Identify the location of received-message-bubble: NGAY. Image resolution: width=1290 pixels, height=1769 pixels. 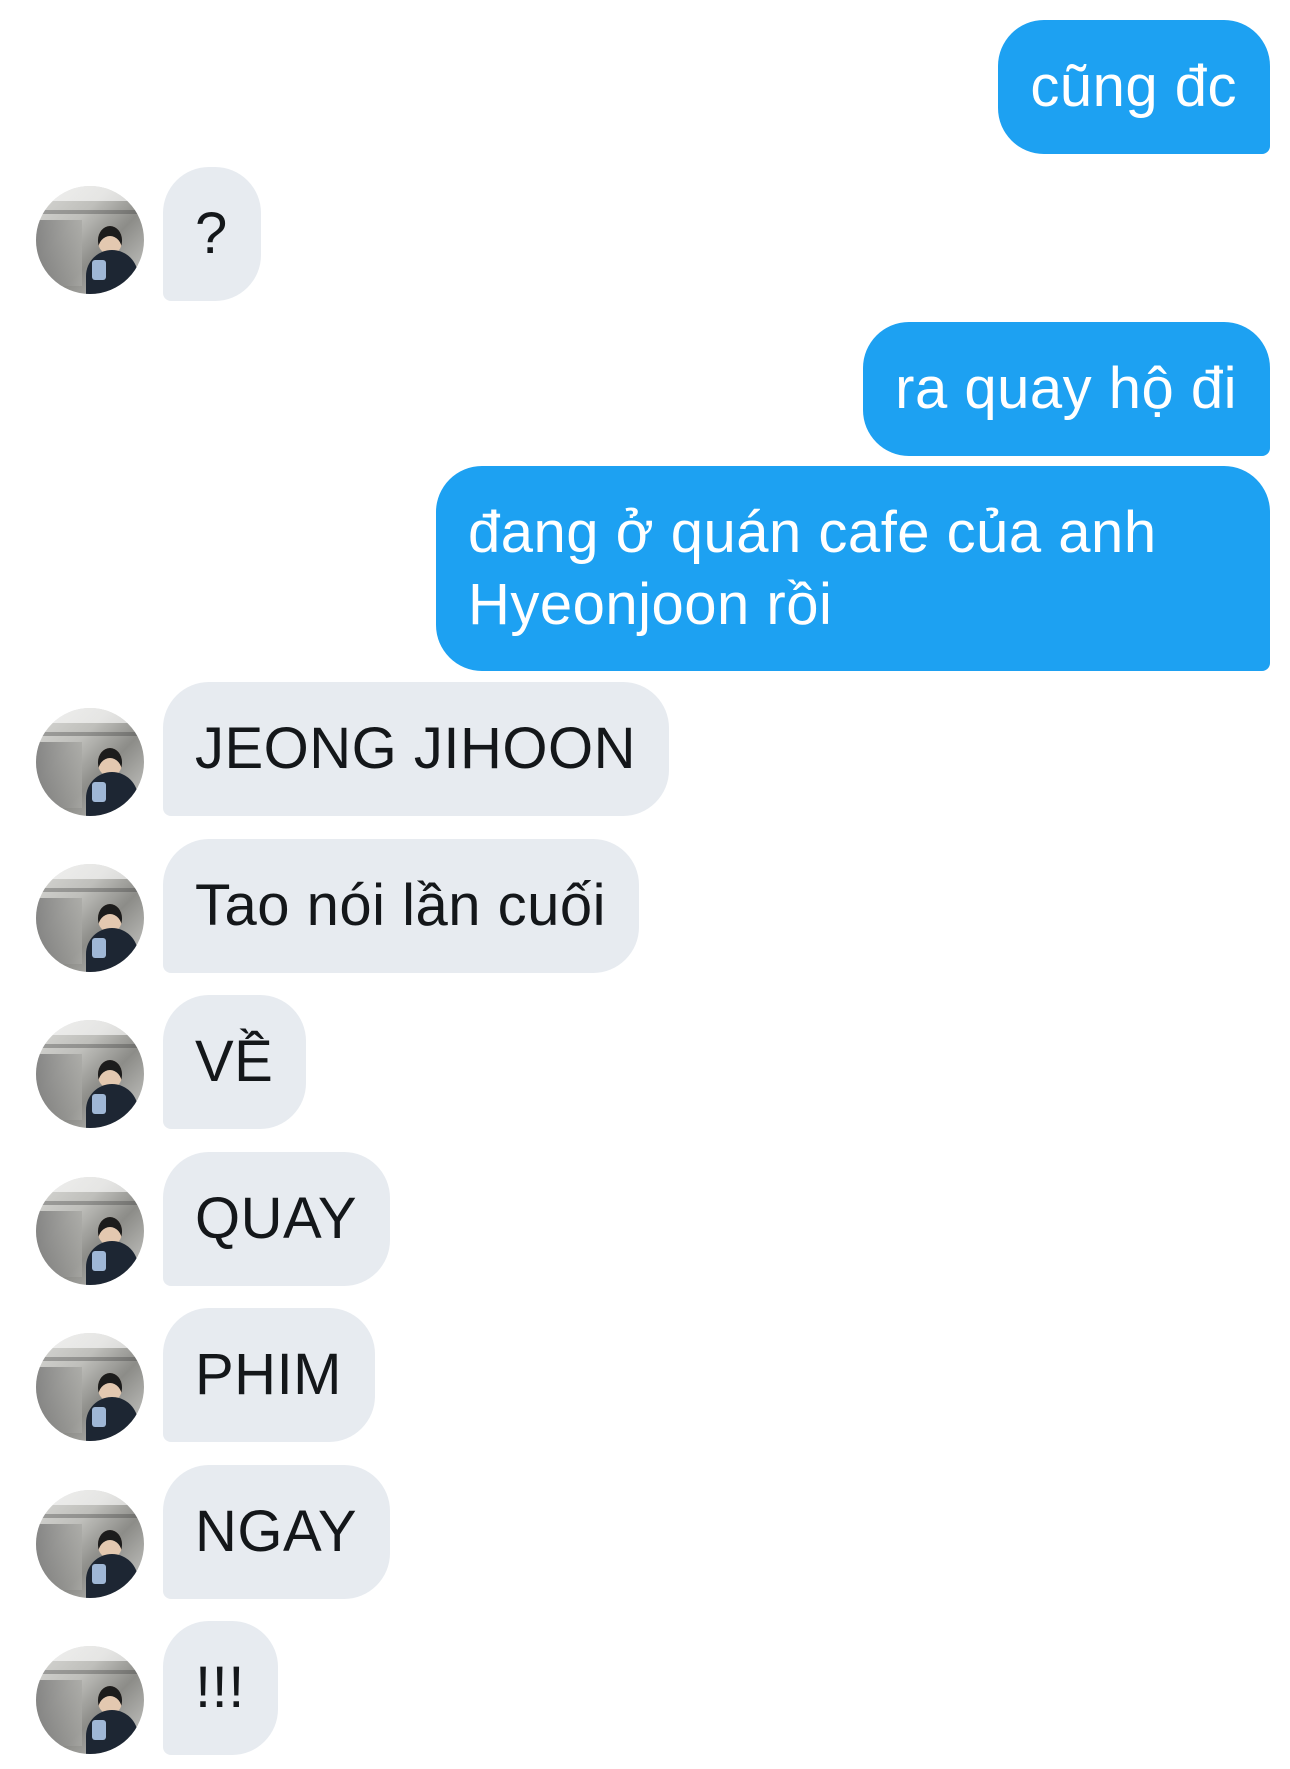
(277, 1532).